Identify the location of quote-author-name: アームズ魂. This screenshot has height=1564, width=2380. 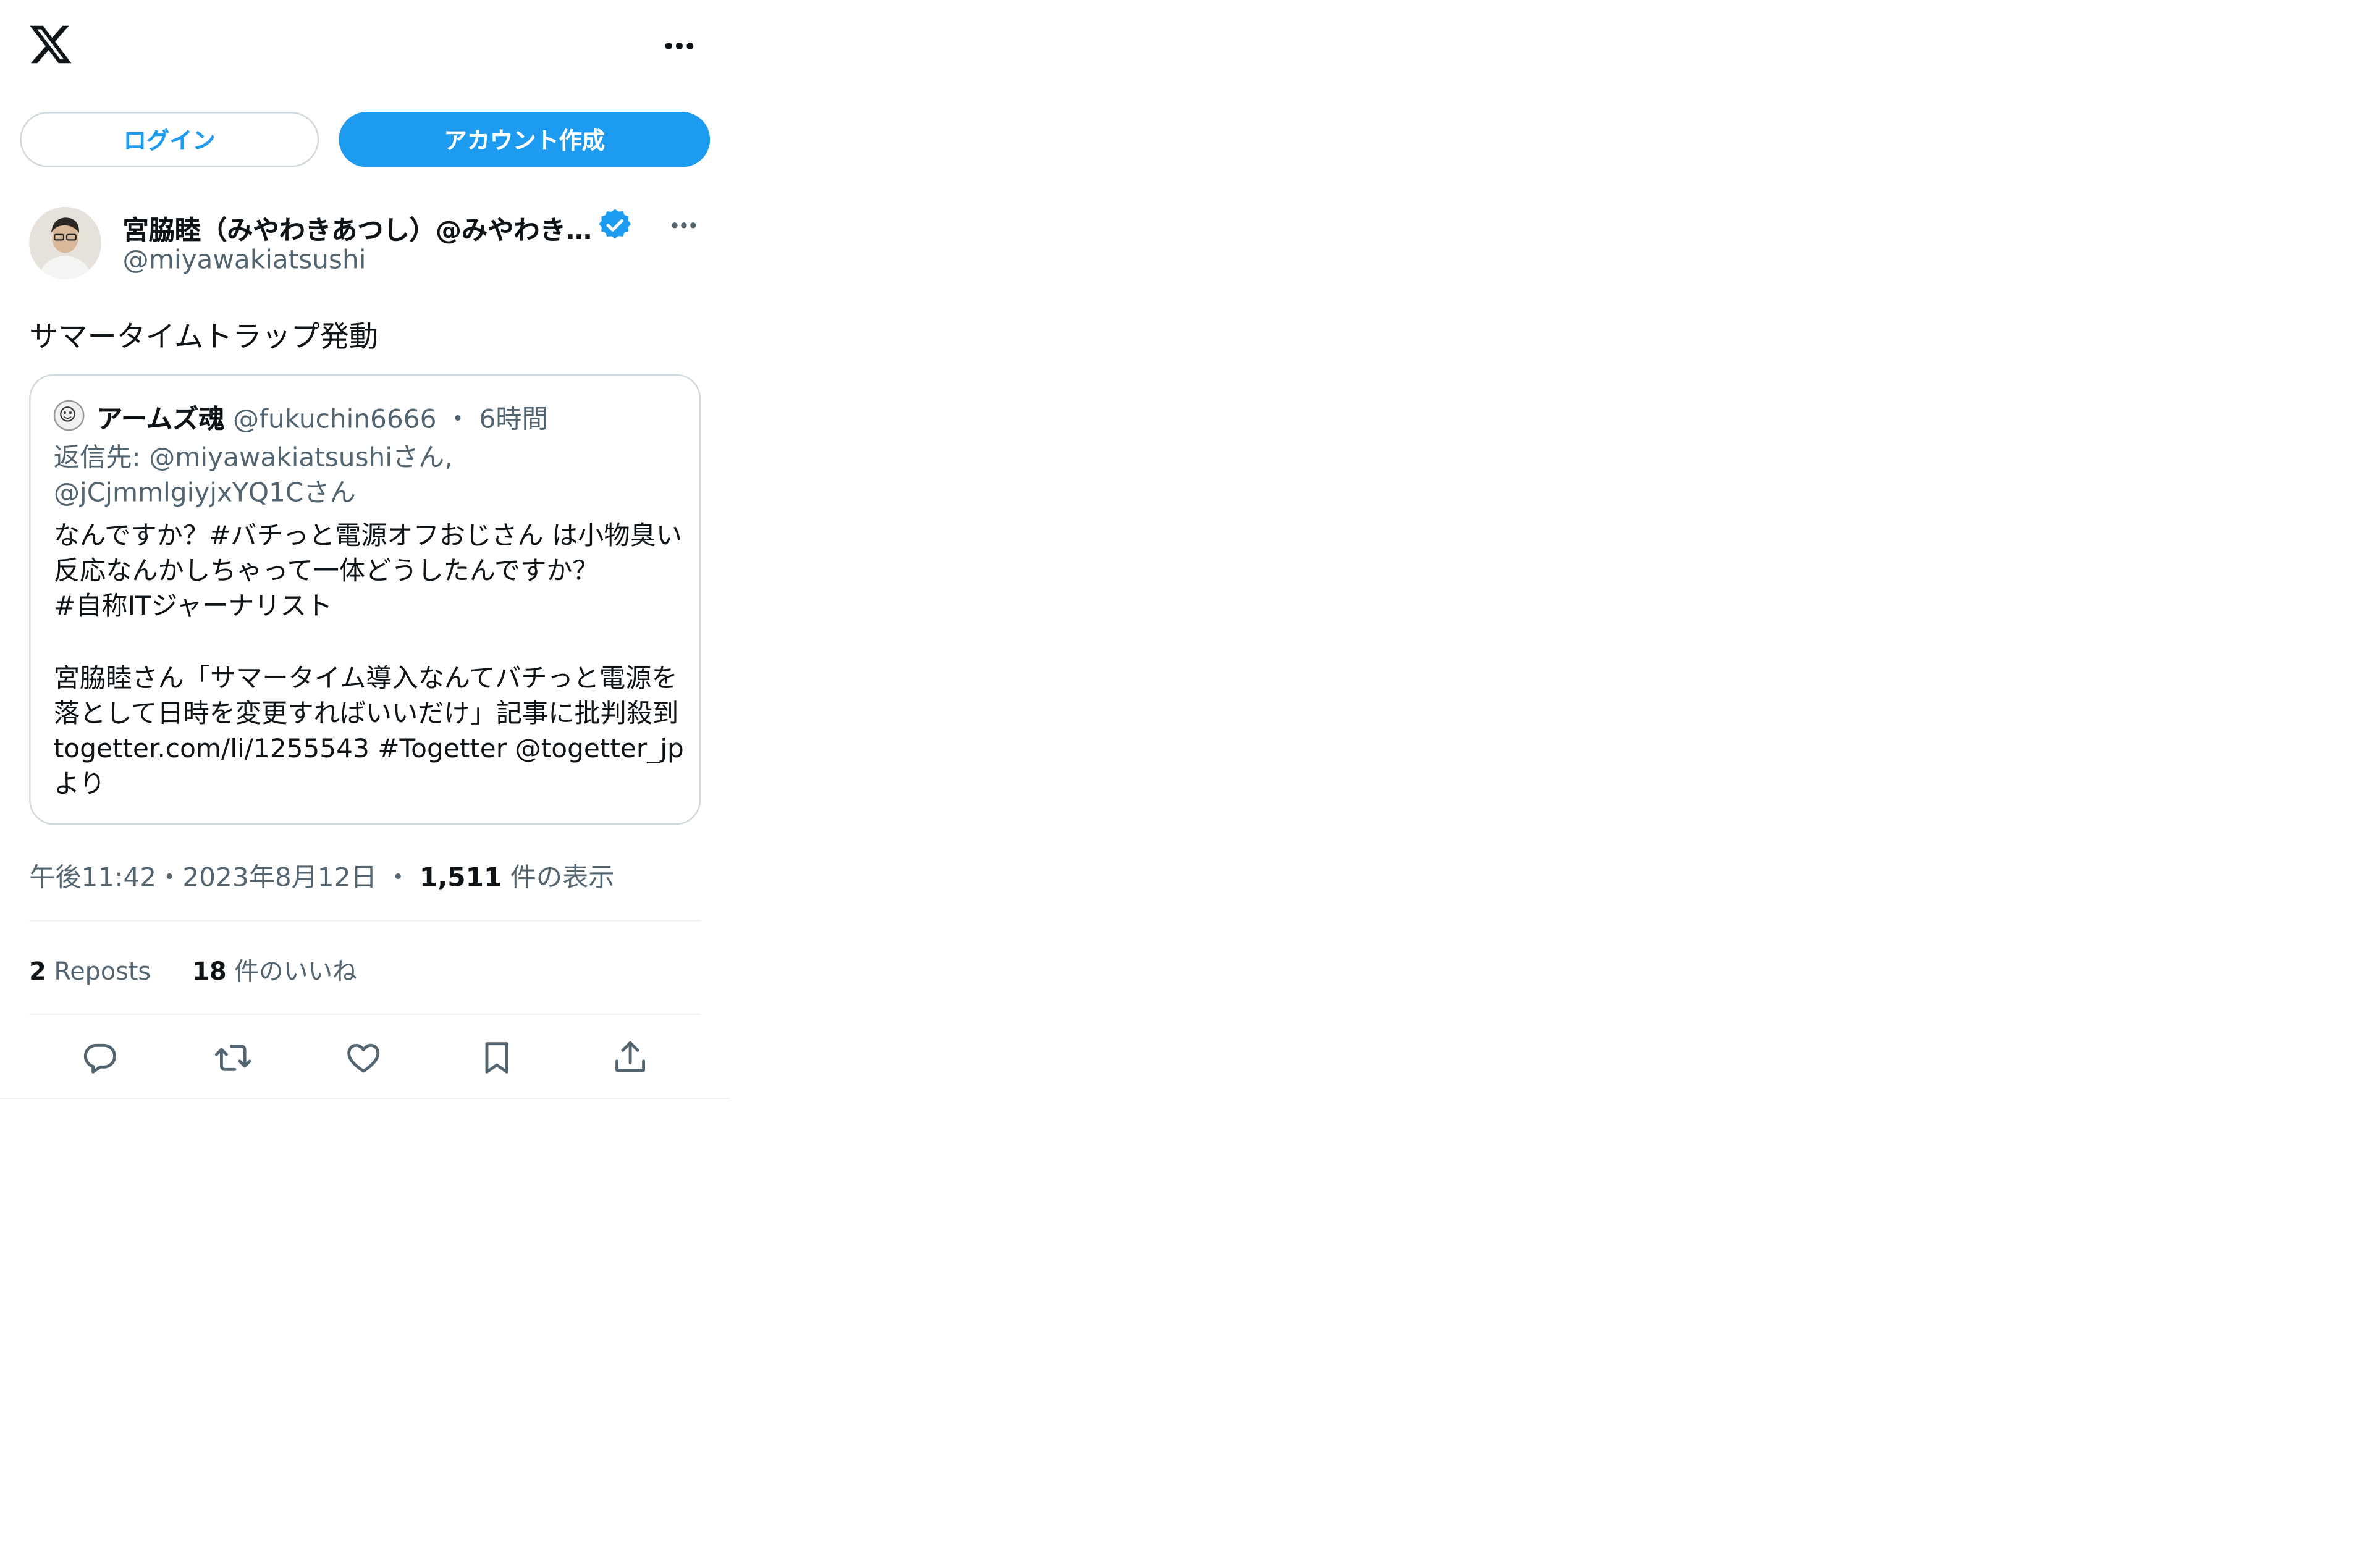
(161, 420).